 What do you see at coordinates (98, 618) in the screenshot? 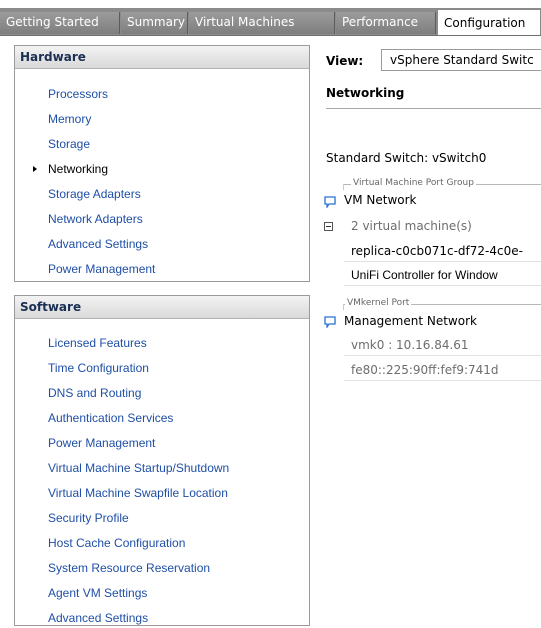
I see `software-item-advanced-settings: Advanced Settings` at bounding box center [98, 618].